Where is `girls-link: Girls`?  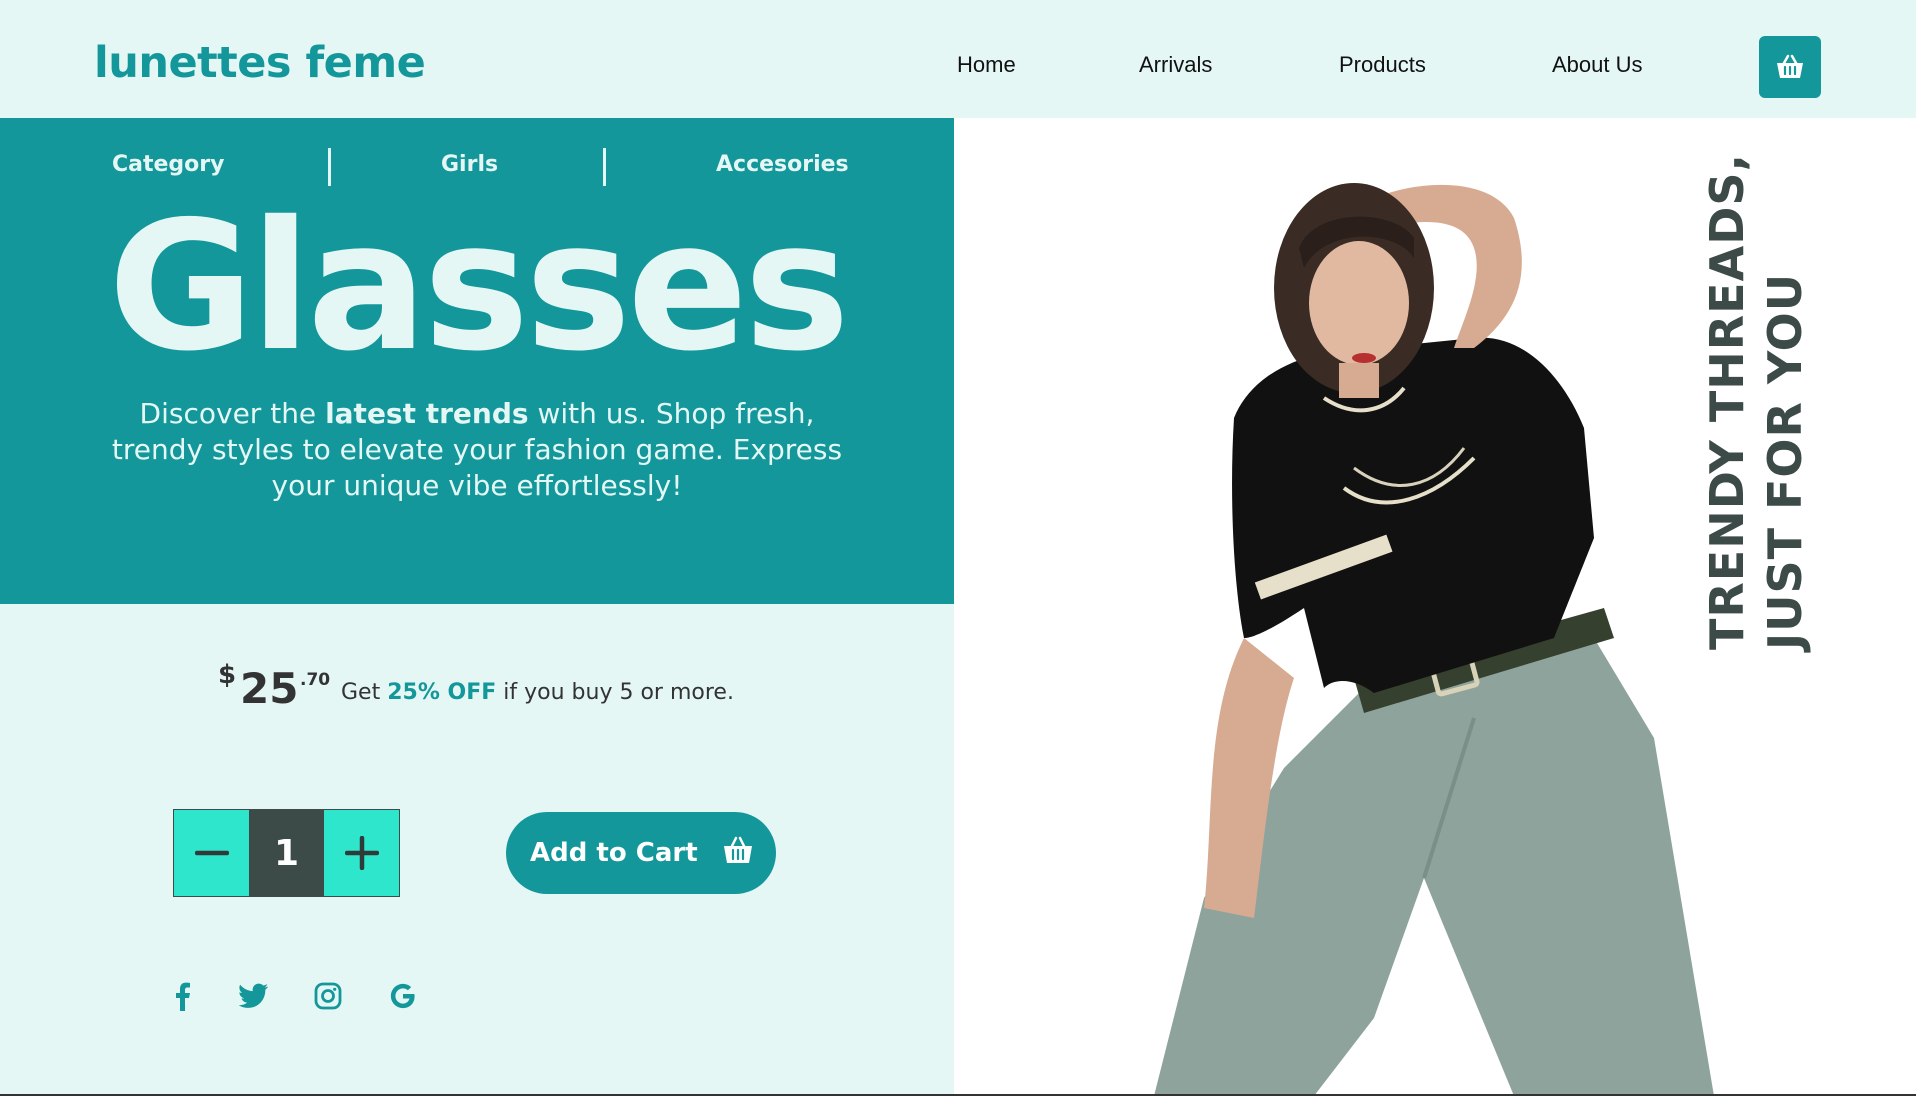 girls-link: Girls is located at coordinates (469, 164).